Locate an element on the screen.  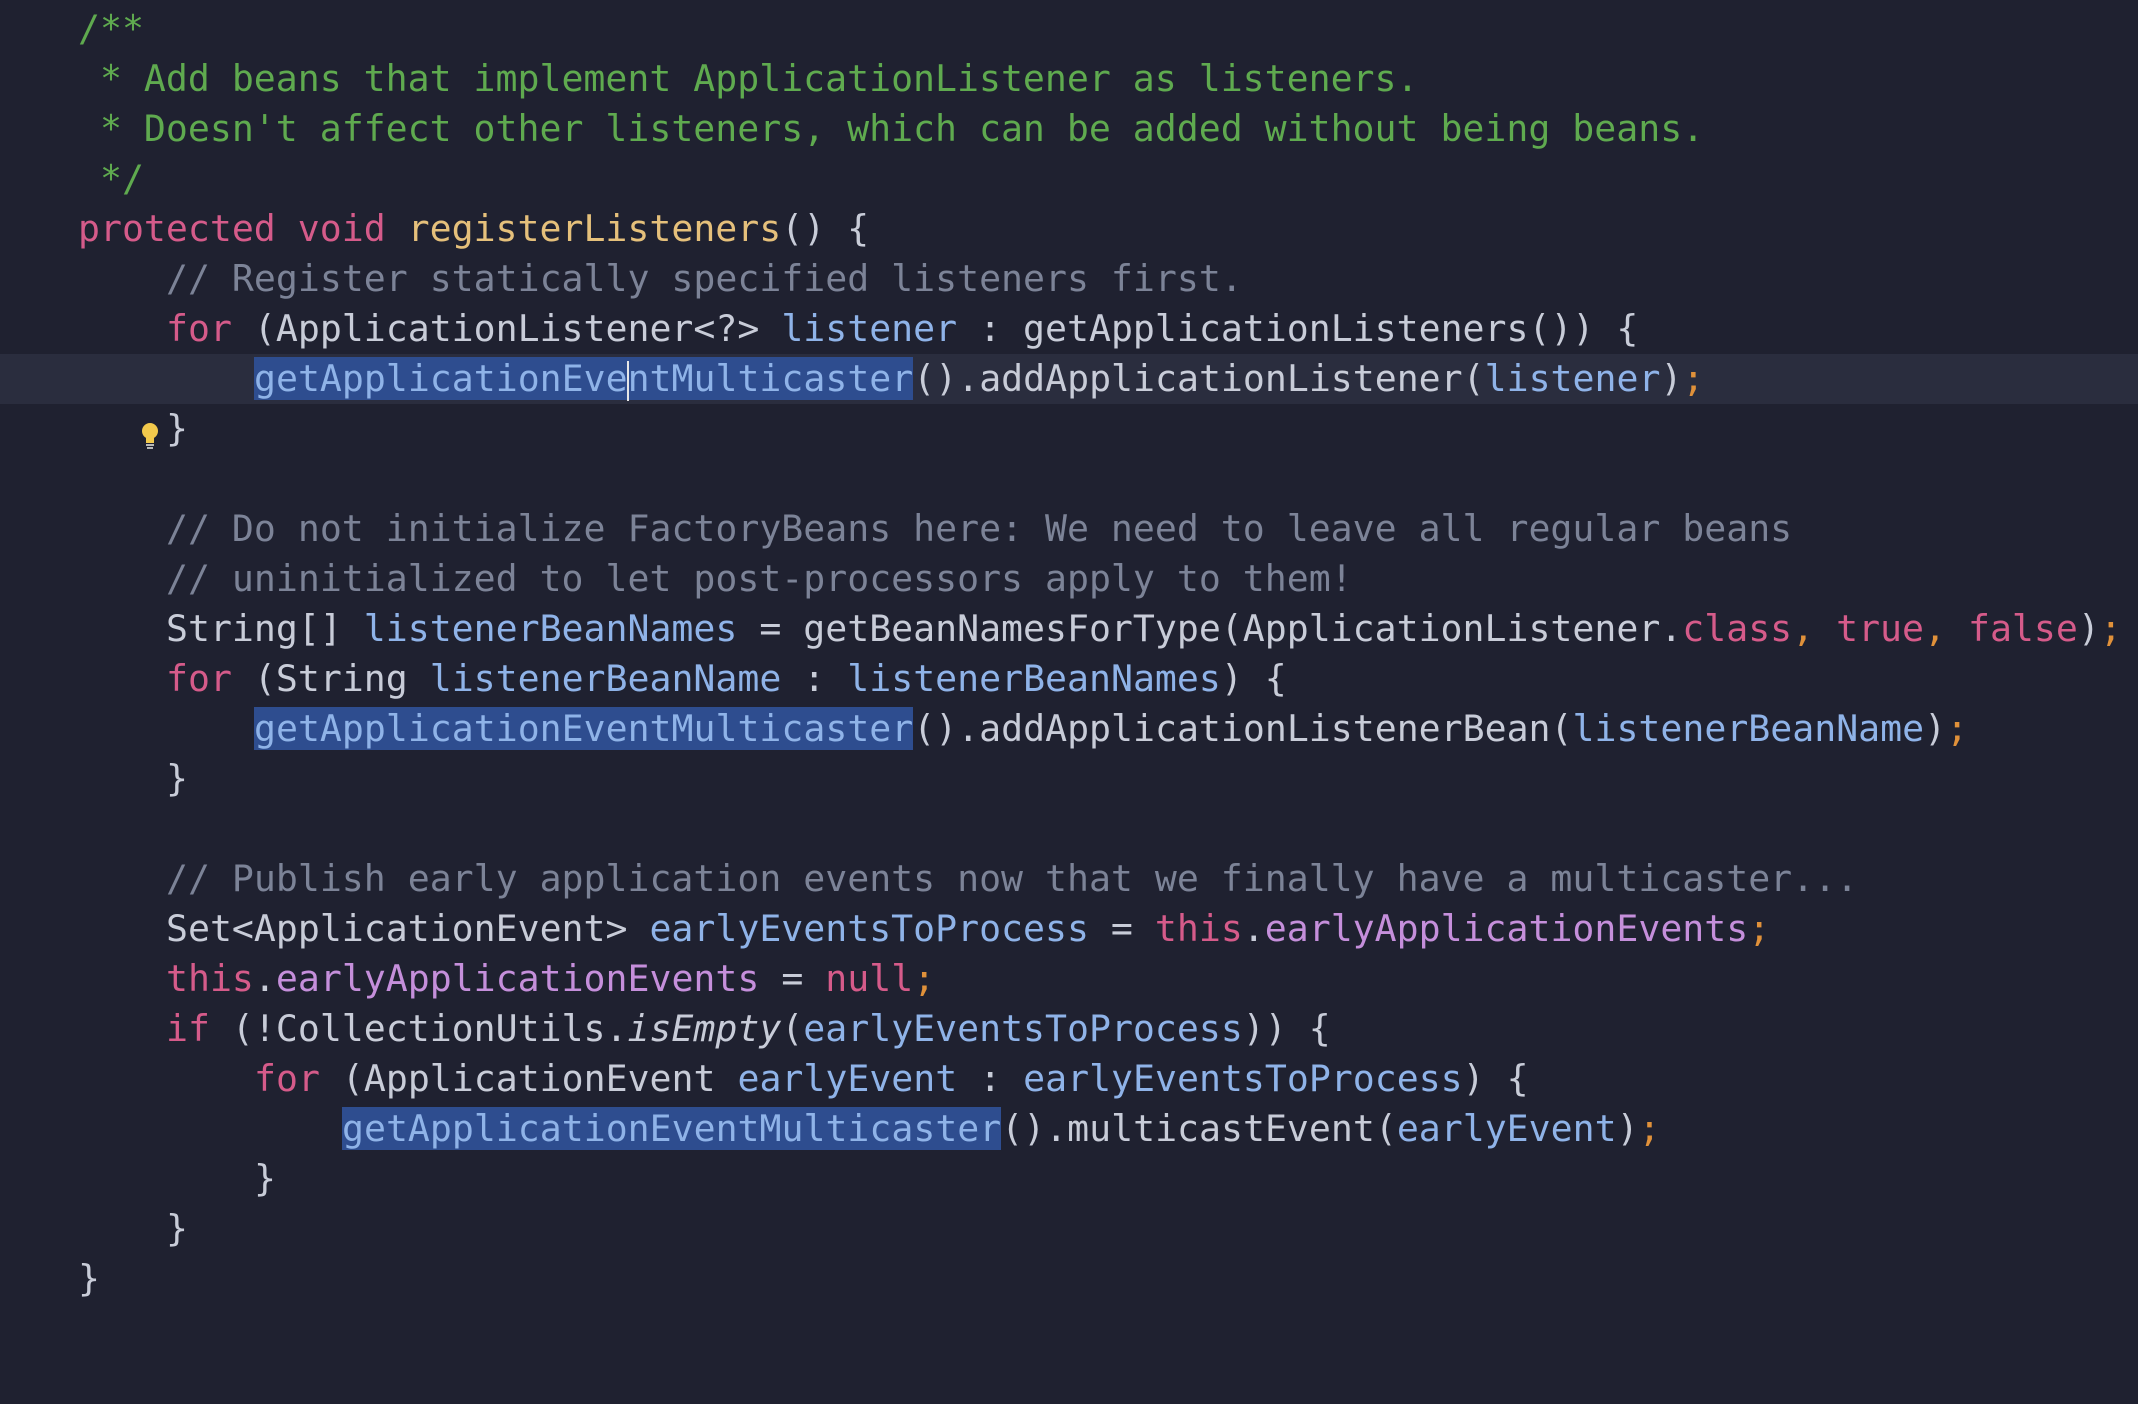
keyword-null: null is located at coordinates (869, 978).